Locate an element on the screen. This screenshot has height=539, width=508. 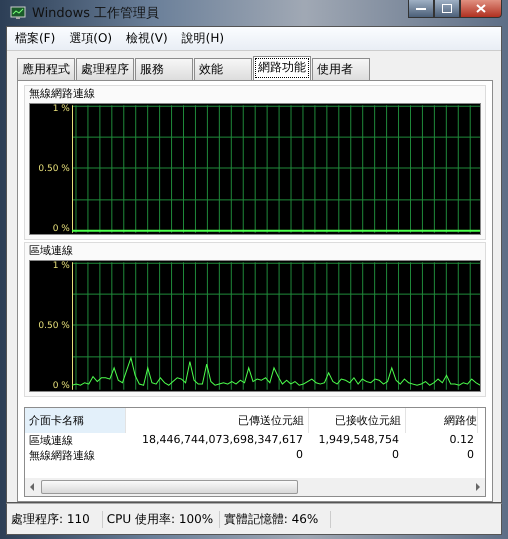
graph-title: 區域連線 is located at coordinates (51, 250).